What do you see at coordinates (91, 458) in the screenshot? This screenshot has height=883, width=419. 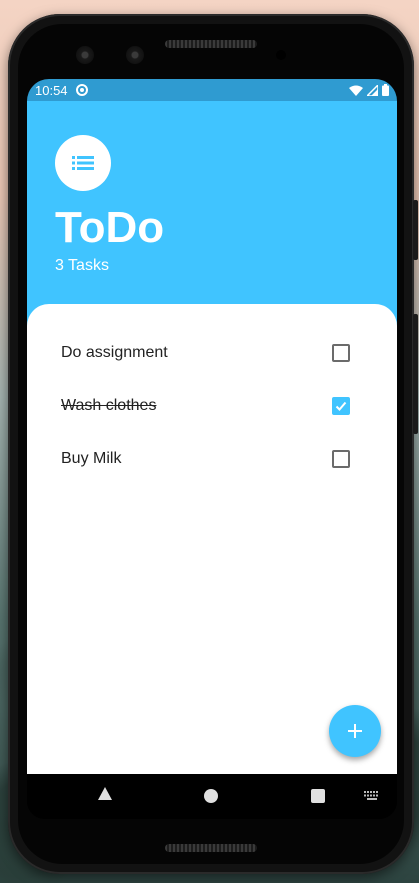 I see `task-label: Buy Milk` at bounding box center [91, 458].